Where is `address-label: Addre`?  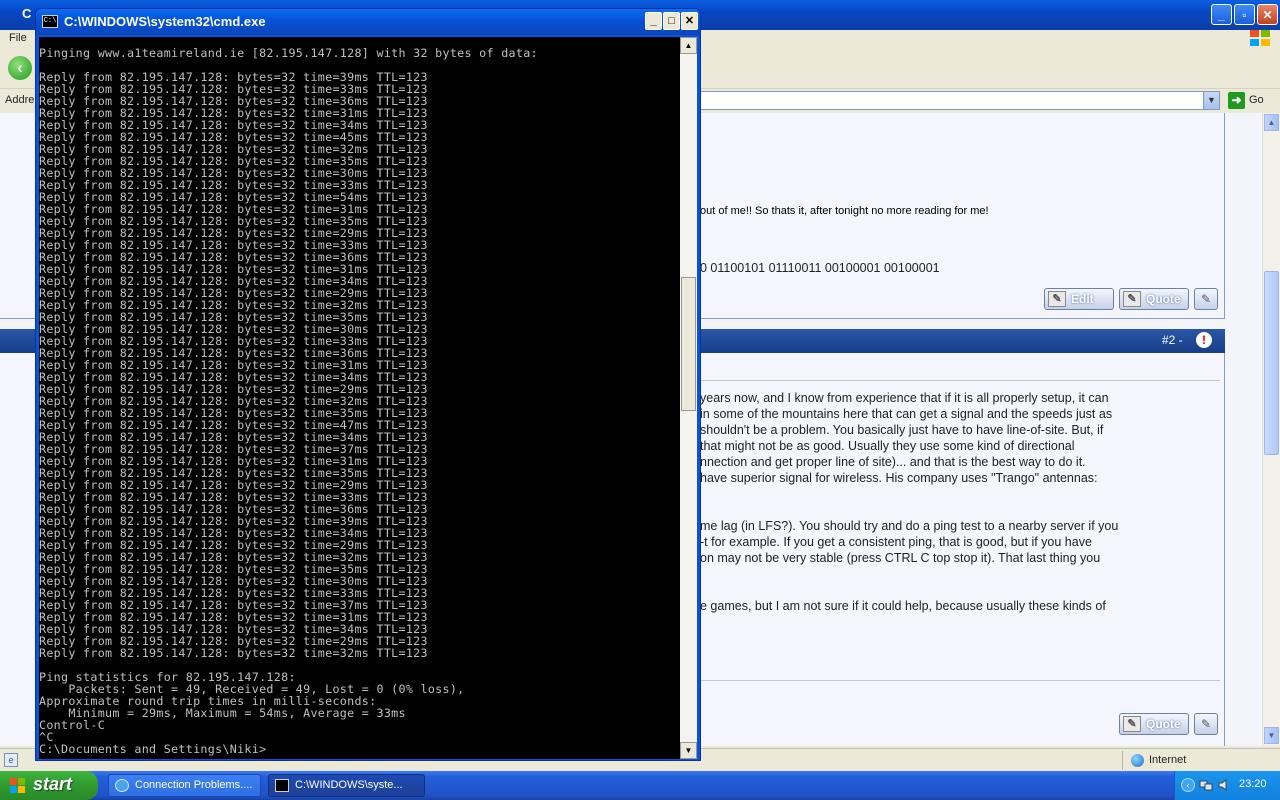
address-label: Addre is located at coordinates (20, 100).